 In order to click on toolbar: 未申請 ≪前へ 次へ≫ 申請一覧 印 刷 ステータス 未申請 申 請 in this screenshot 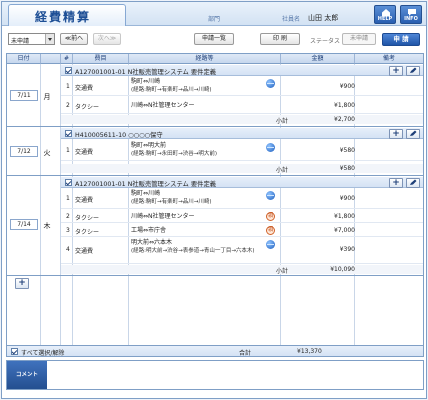, I will do `click(214, 39)`.